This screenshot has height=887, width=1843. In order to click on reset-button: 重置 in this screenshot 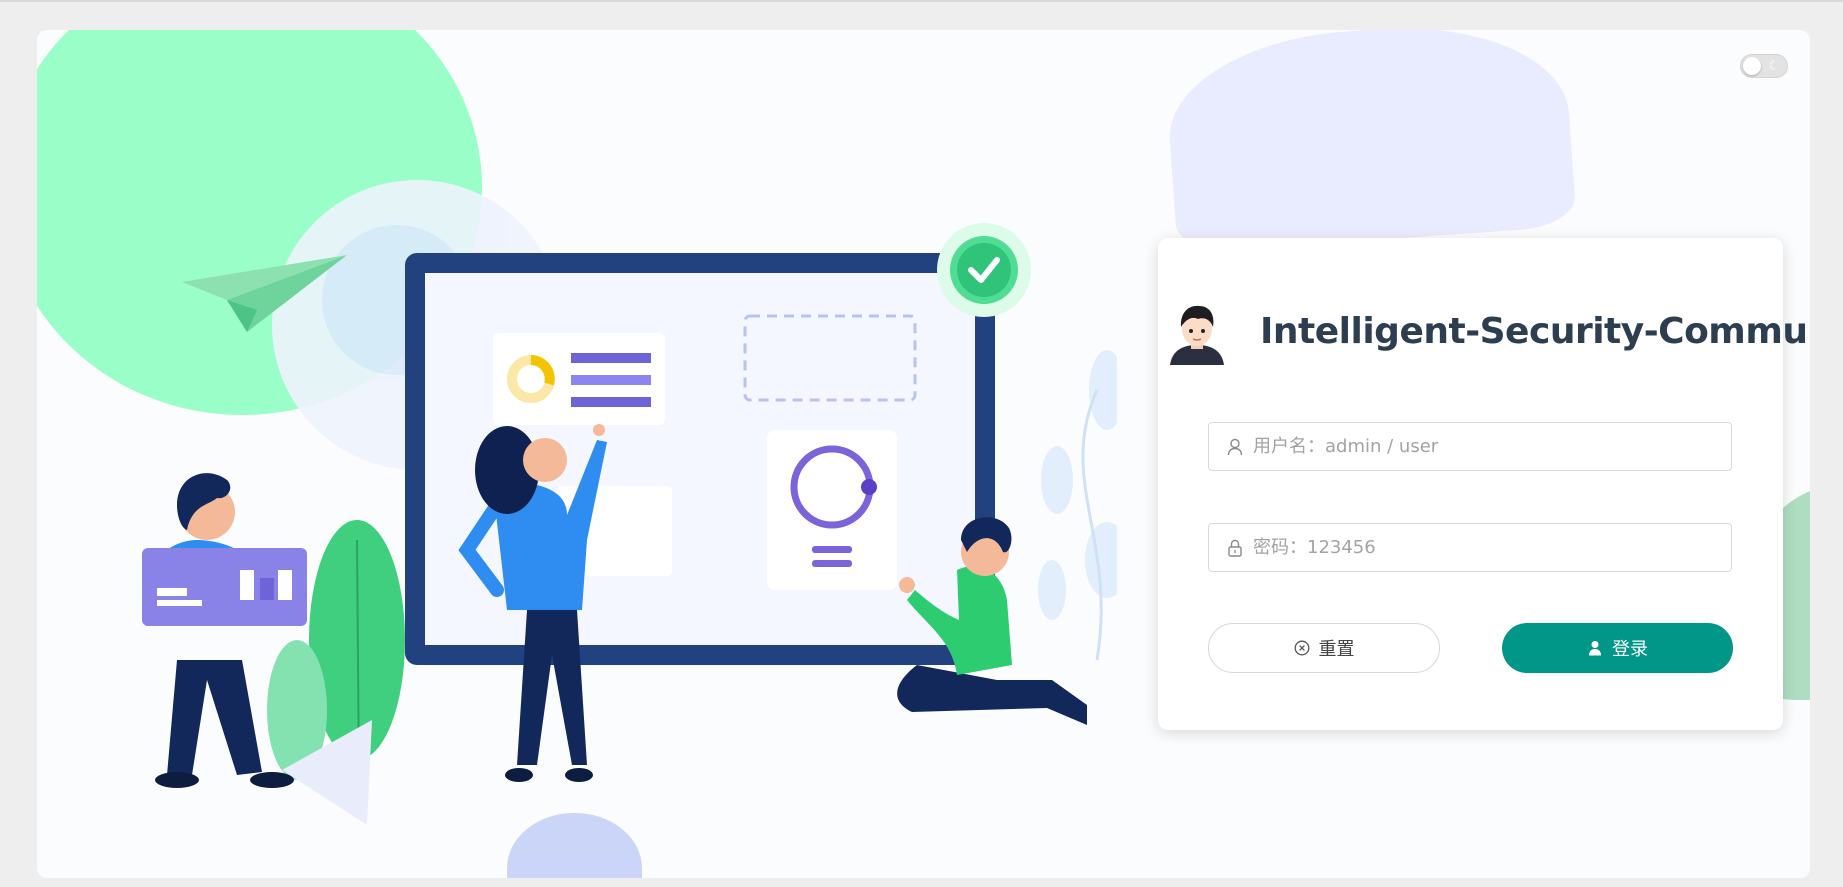, I will do `click(1324, 648)`.